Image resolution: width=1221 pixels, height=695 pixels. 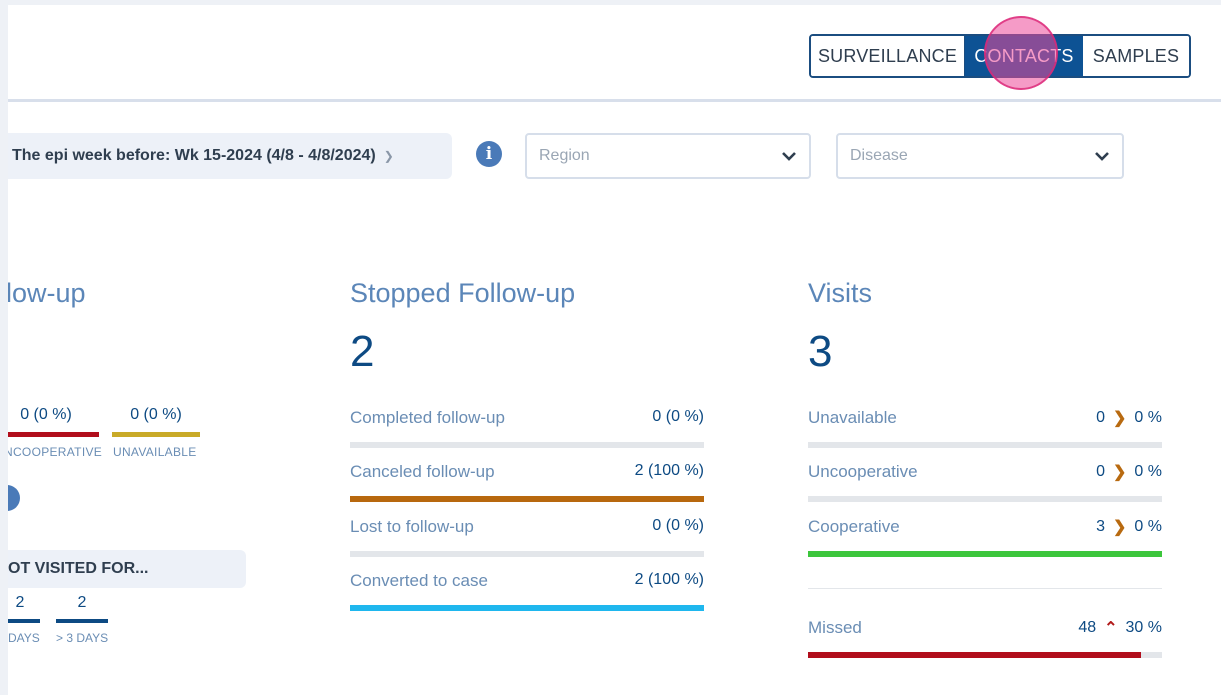 I want to click on dashboard-tabs: SURVEILLANCE CONTACTS SAMPLES, so click(x=1000, y=56).